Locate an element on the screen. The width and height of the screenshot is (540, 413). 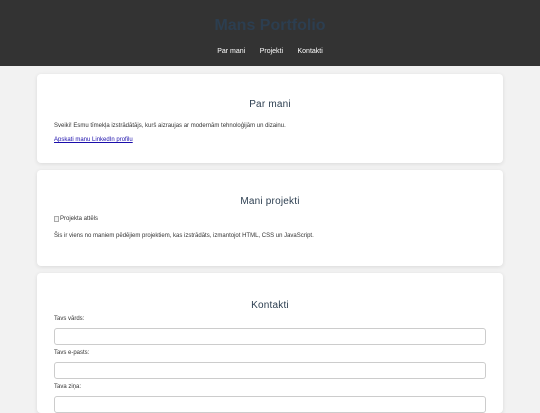
nav-link-contact: Kontakti is located at coordinates (309, 51).